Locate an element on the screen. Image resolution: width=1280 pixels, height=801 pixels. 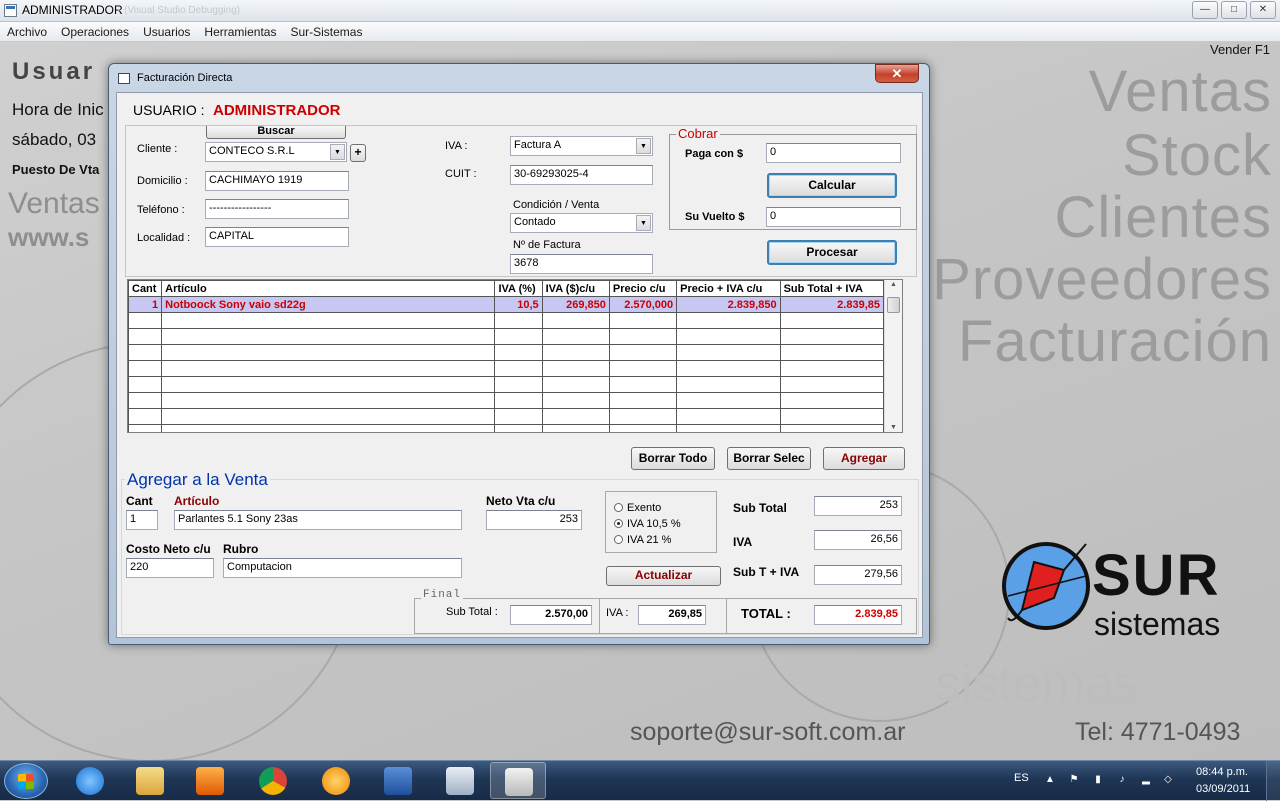
taskbar-app is located at coordinates (336, 780).